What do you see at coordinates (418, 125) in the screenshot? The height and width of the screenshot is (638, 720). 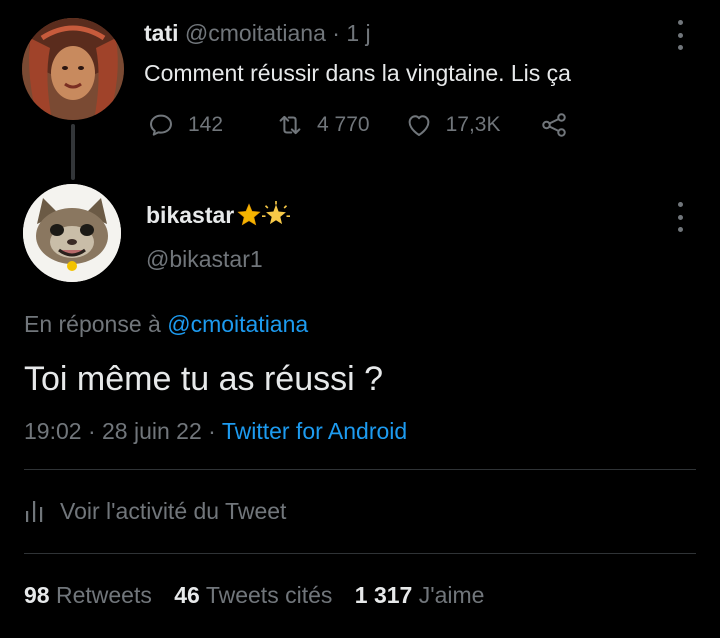 I see `like-icon` at bounding box center [418, 125].